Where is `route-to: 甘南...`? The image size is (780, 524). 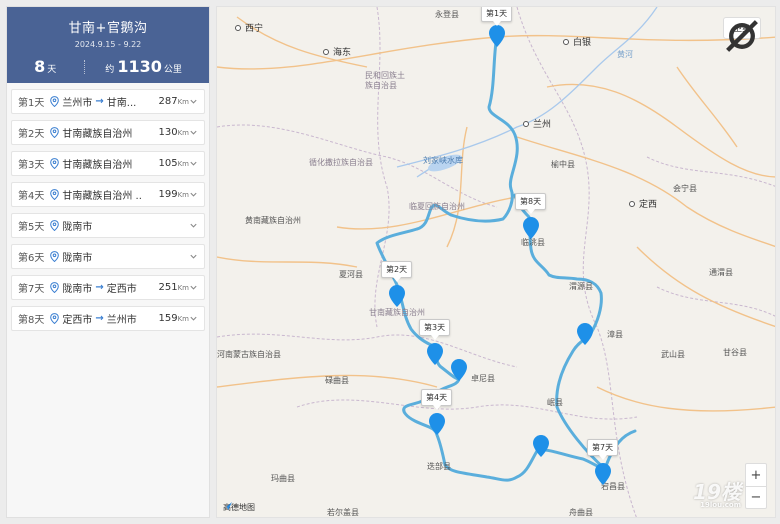 route-to: 甘南... is located at coordinates (121, 103).